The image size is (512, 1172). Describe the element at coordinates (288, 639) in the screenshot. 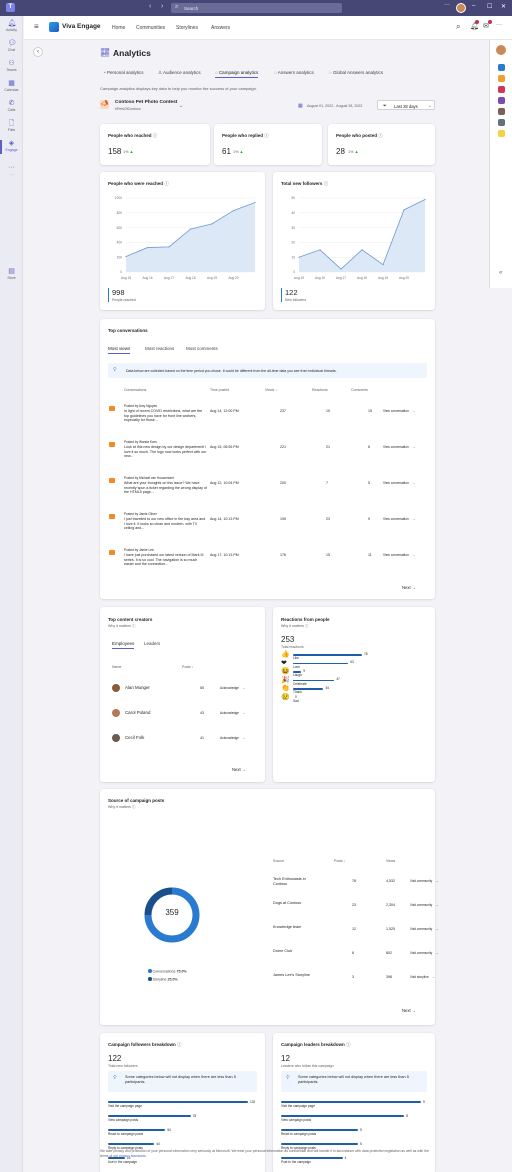

I see `reactions-total: 253` at that location.